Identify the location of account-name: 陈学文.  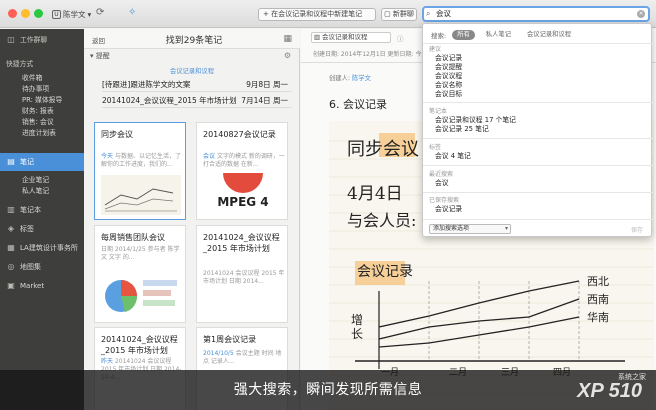
(74, 14).